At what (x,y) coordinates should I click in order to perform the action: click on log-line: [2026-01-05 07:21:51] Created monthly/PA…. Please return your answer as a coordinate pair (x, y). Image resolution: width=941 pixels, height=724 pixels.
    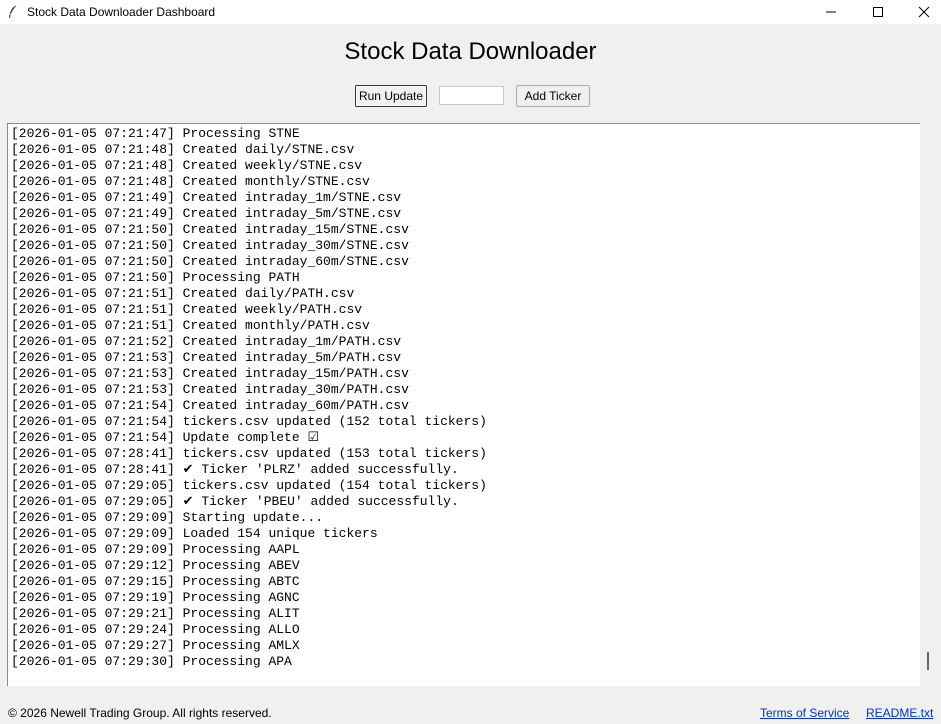
    Looking at the image, I should click on (190, 325).